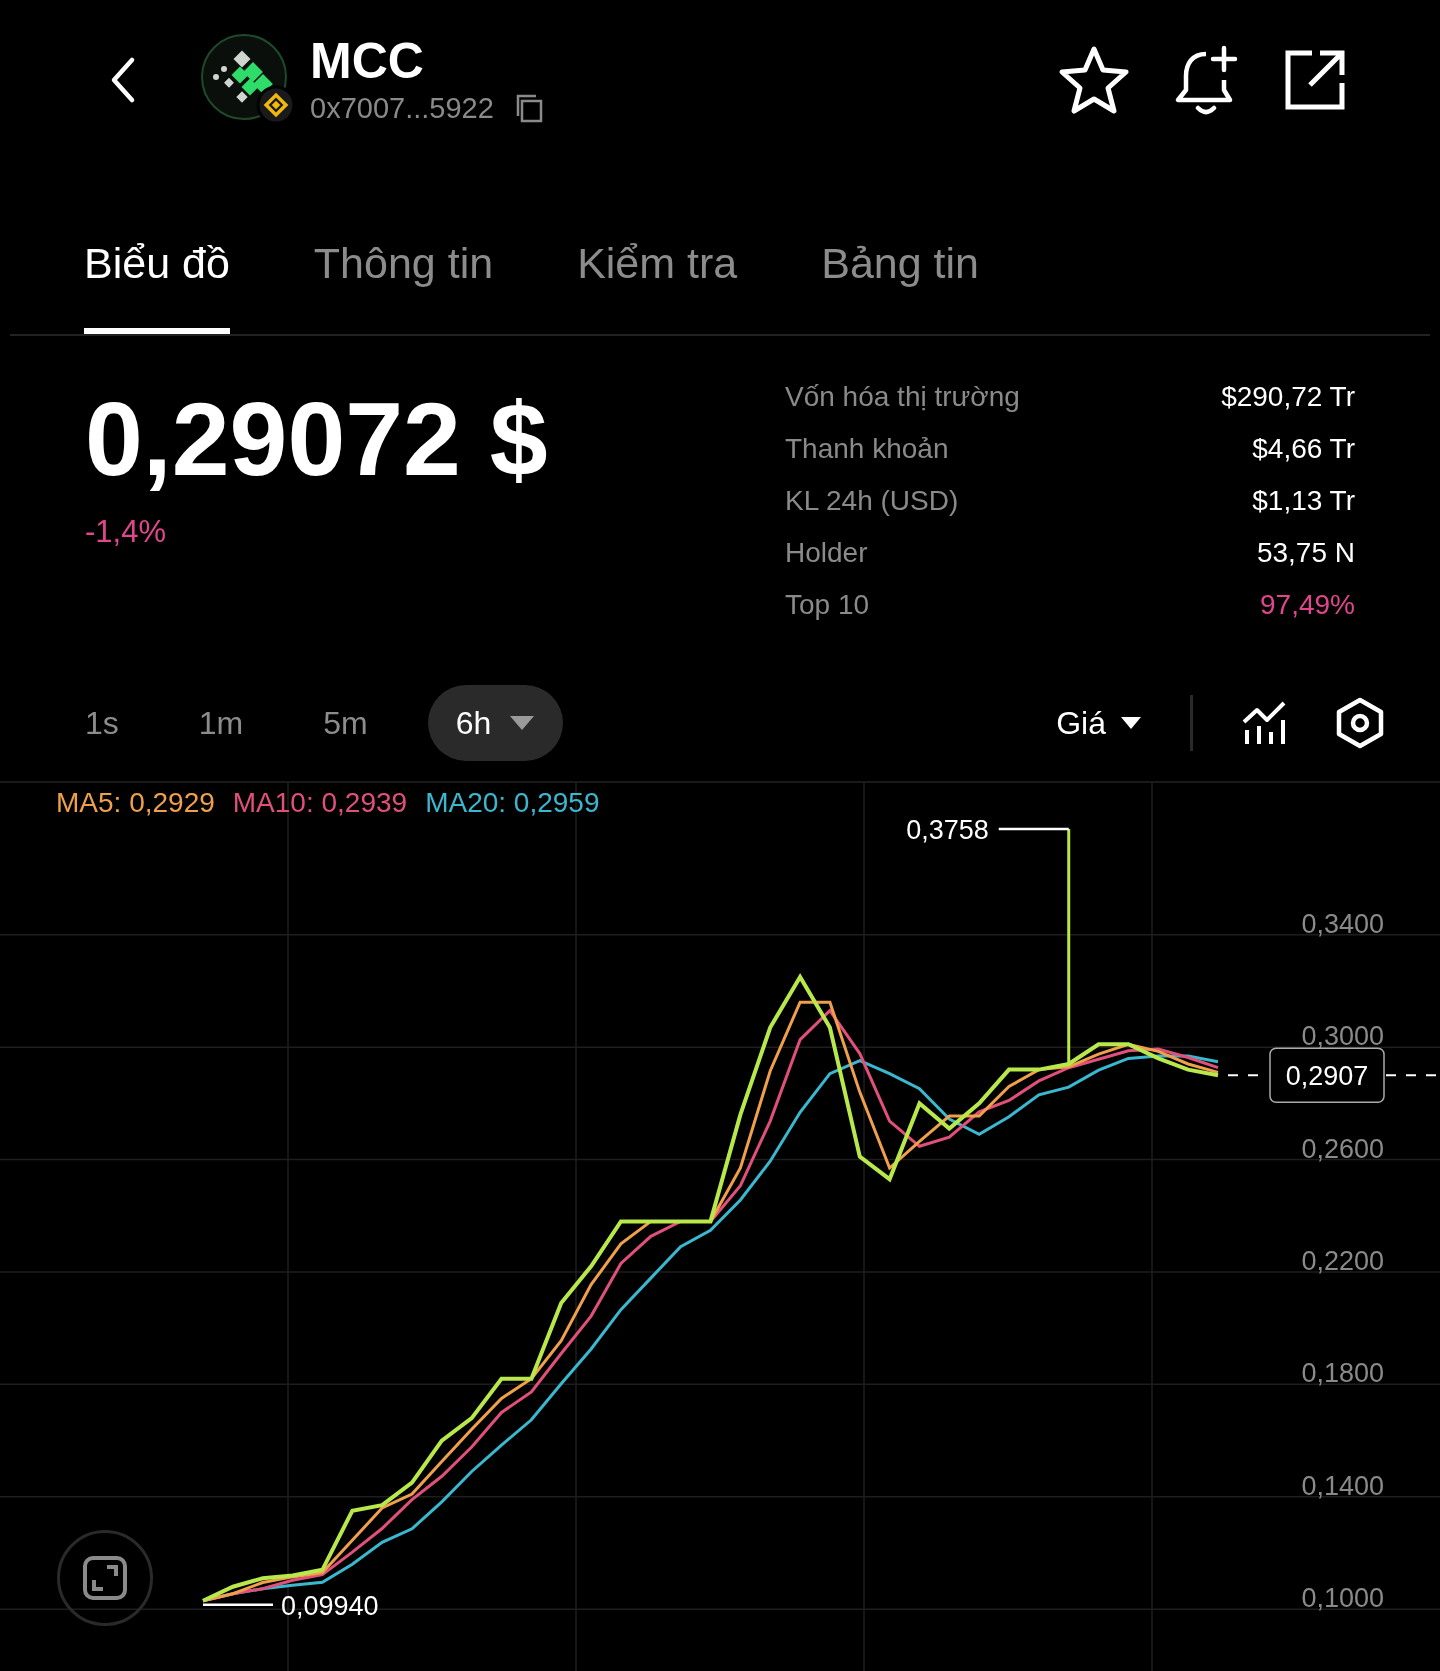  Describe the element at coordinates (126, 531) in the screenshot. I see `price-change: -1,4%` at that location.